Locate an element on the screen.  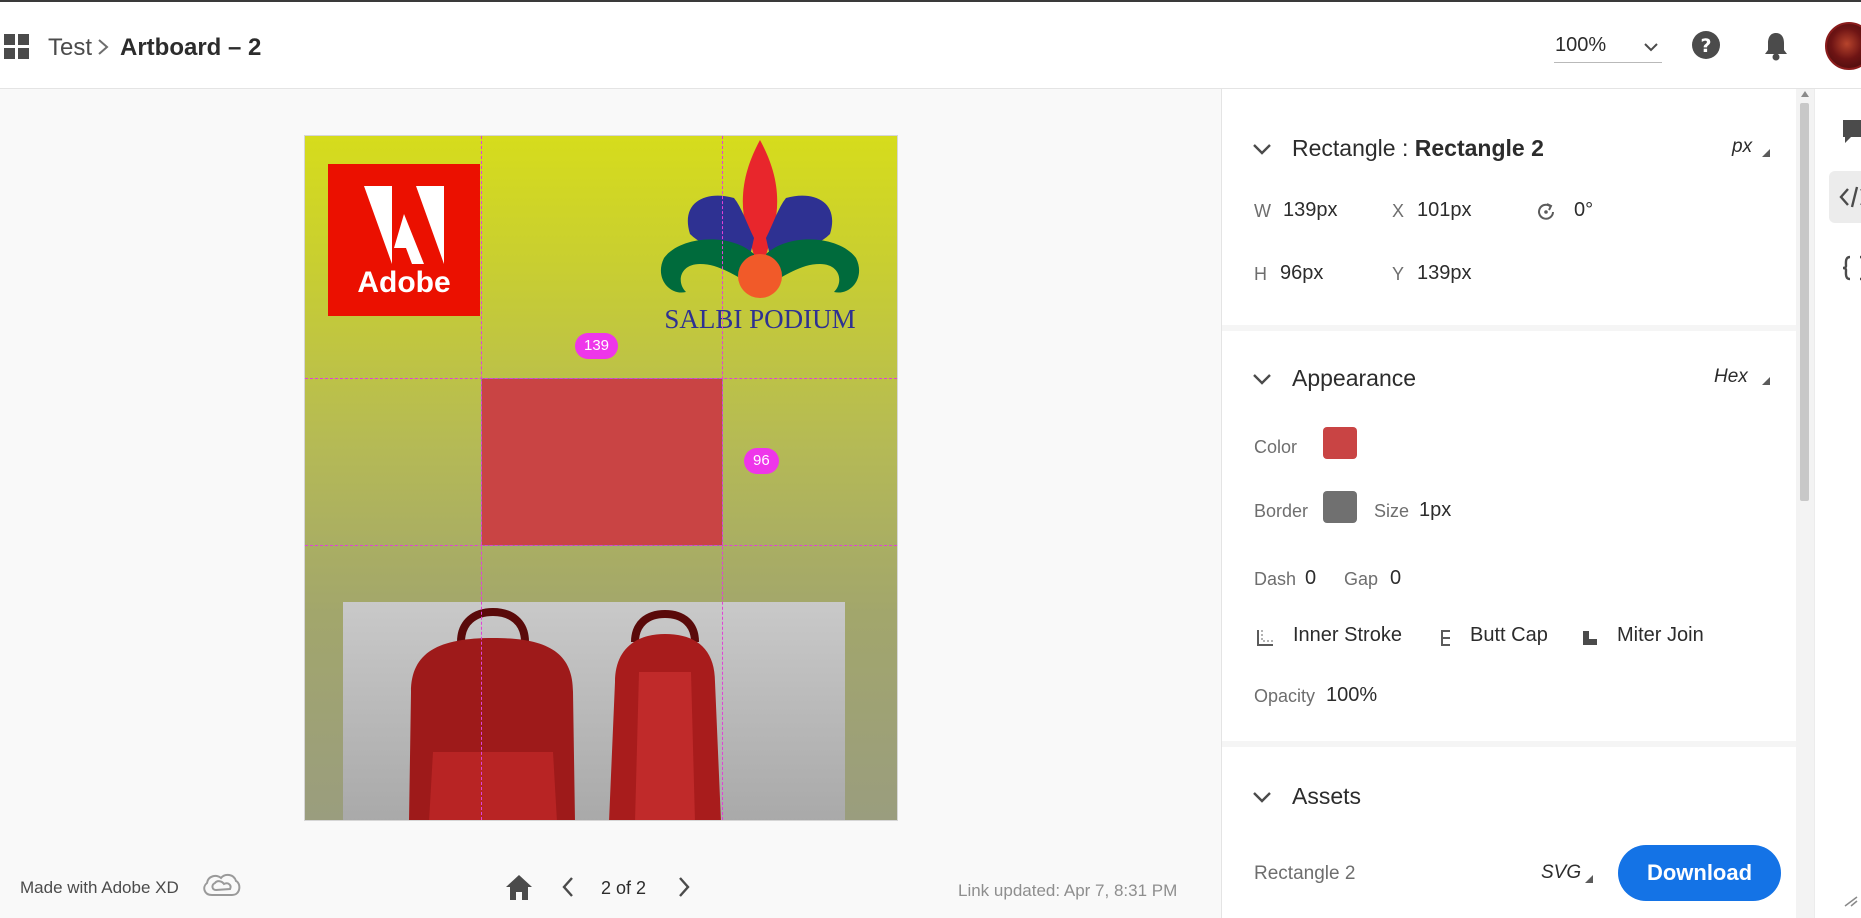
opacity-label: Opacity is located at coordinates (1285, 696).